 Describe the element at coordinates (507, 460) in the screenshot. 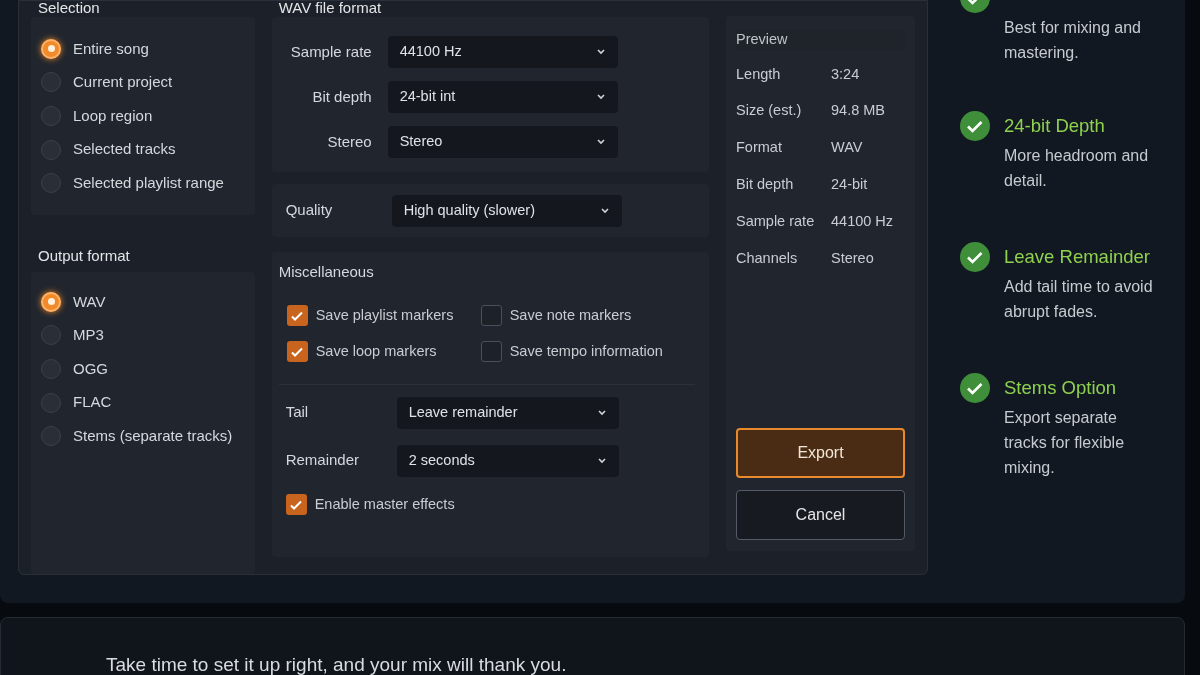

I see `dropdown: 2 seconds` at that location.